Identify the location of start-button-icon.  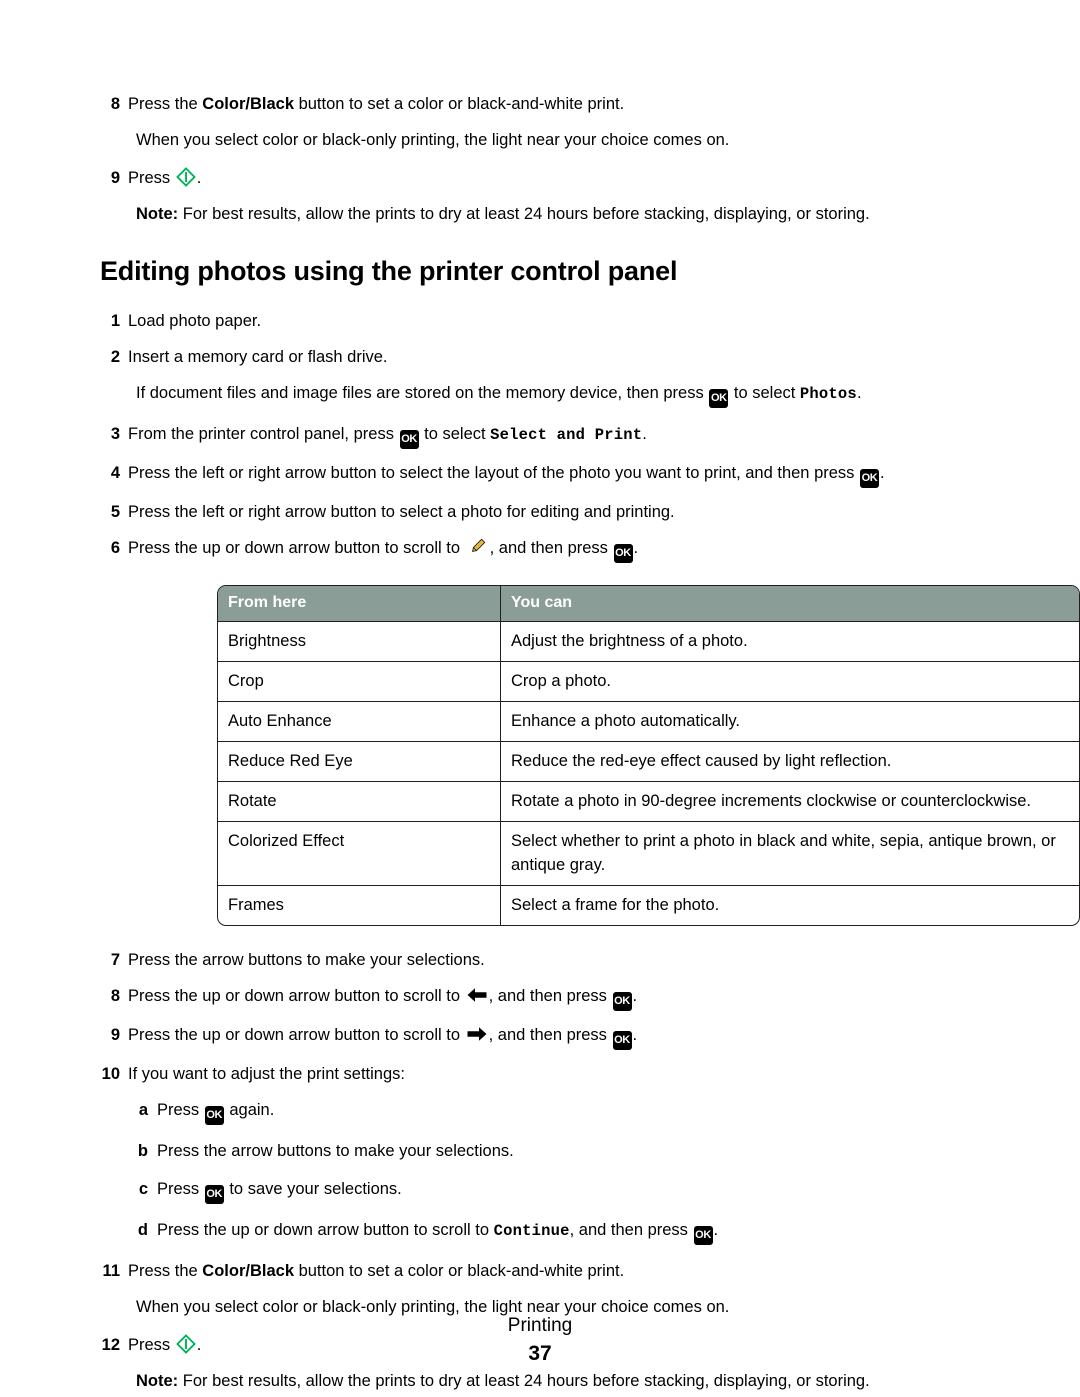
(185, 177).